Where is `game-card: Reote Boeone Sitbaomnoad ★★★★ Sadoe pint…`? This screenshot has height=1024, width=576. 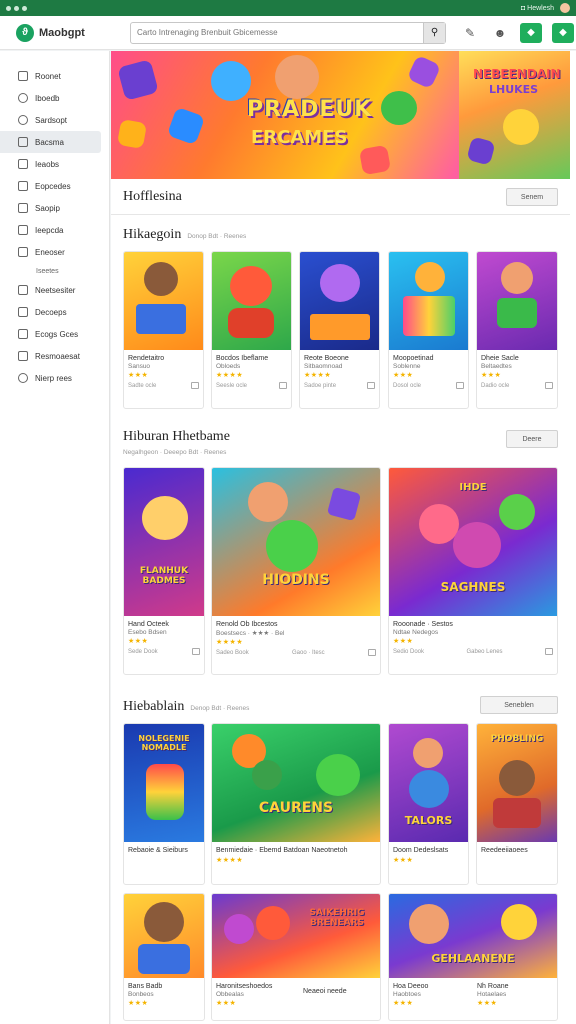
game-card: Reote Boeone Sitbaomnoad ★★★★ Sadoe pint… is located at coordinates (339, 330).